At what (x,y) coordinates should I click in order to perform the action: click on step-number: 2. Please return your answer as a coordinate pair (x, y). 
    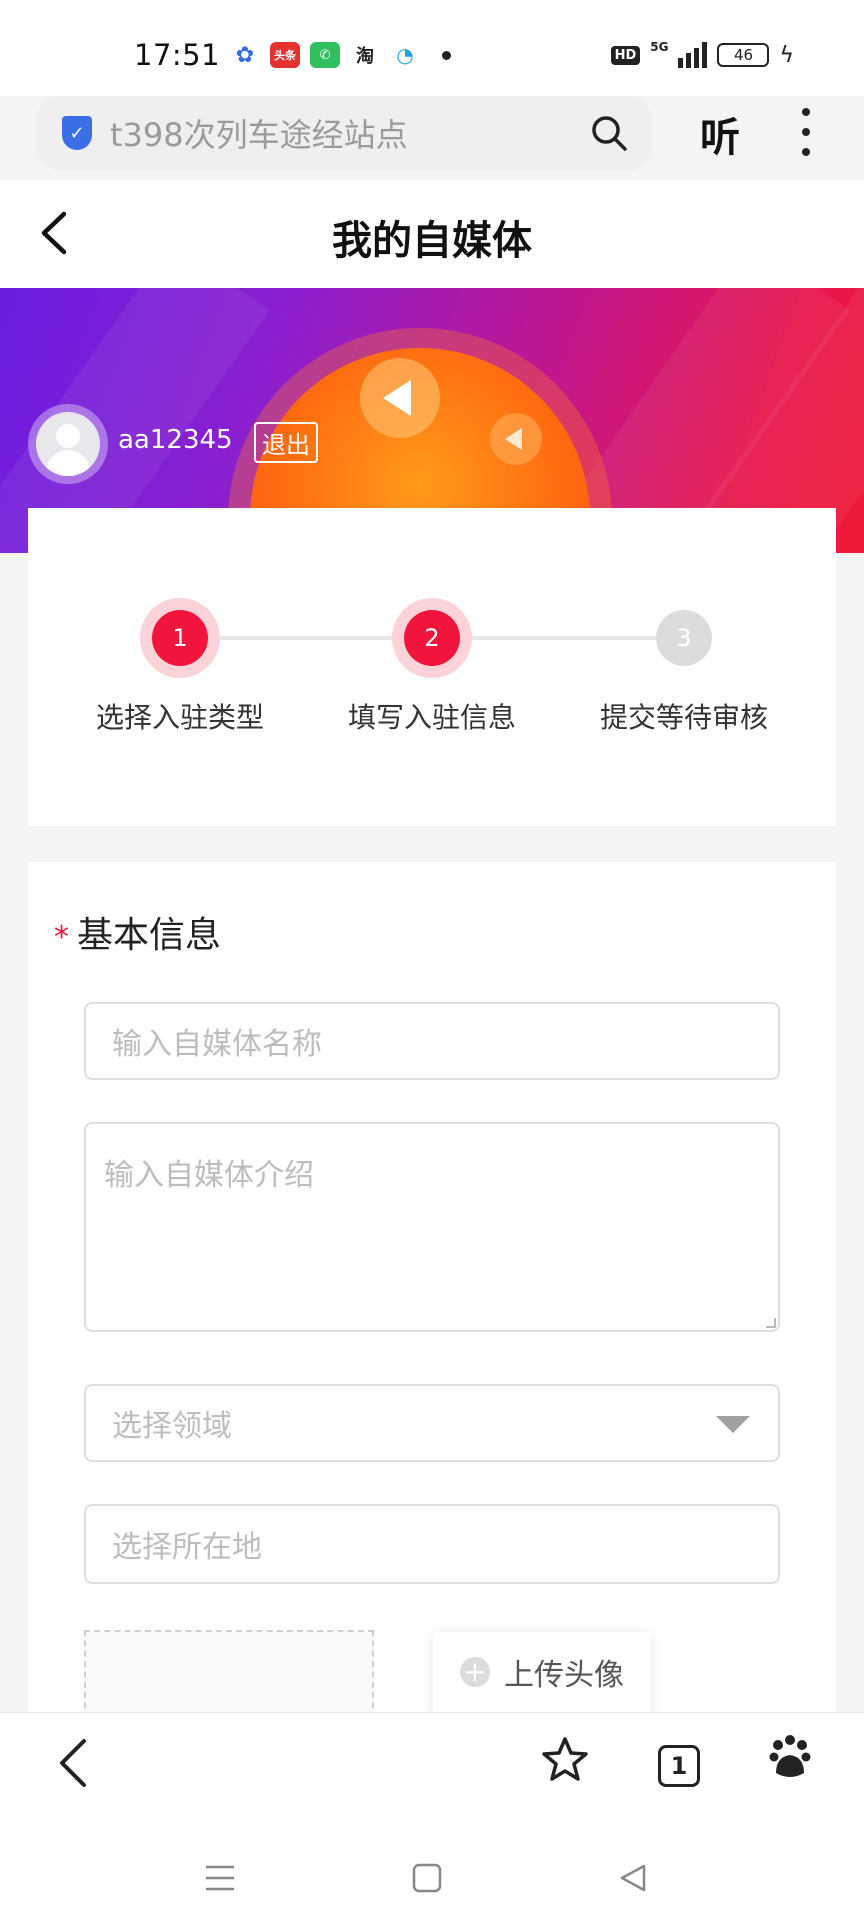
    Looking at the image, I should click on (432, 638).